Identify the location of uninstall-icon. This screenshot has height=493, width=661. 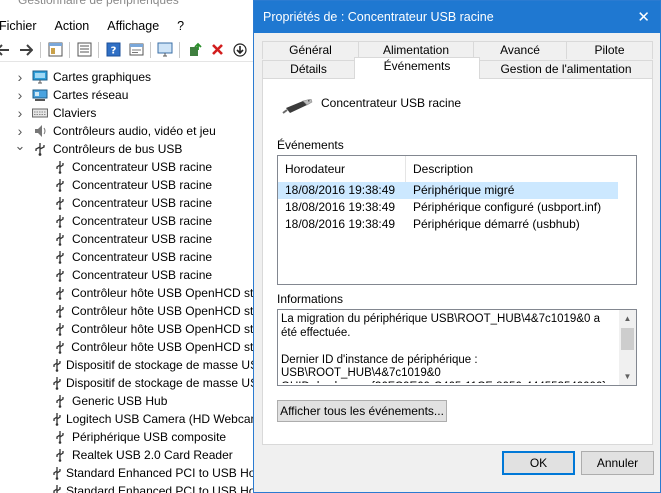
(217, 50).